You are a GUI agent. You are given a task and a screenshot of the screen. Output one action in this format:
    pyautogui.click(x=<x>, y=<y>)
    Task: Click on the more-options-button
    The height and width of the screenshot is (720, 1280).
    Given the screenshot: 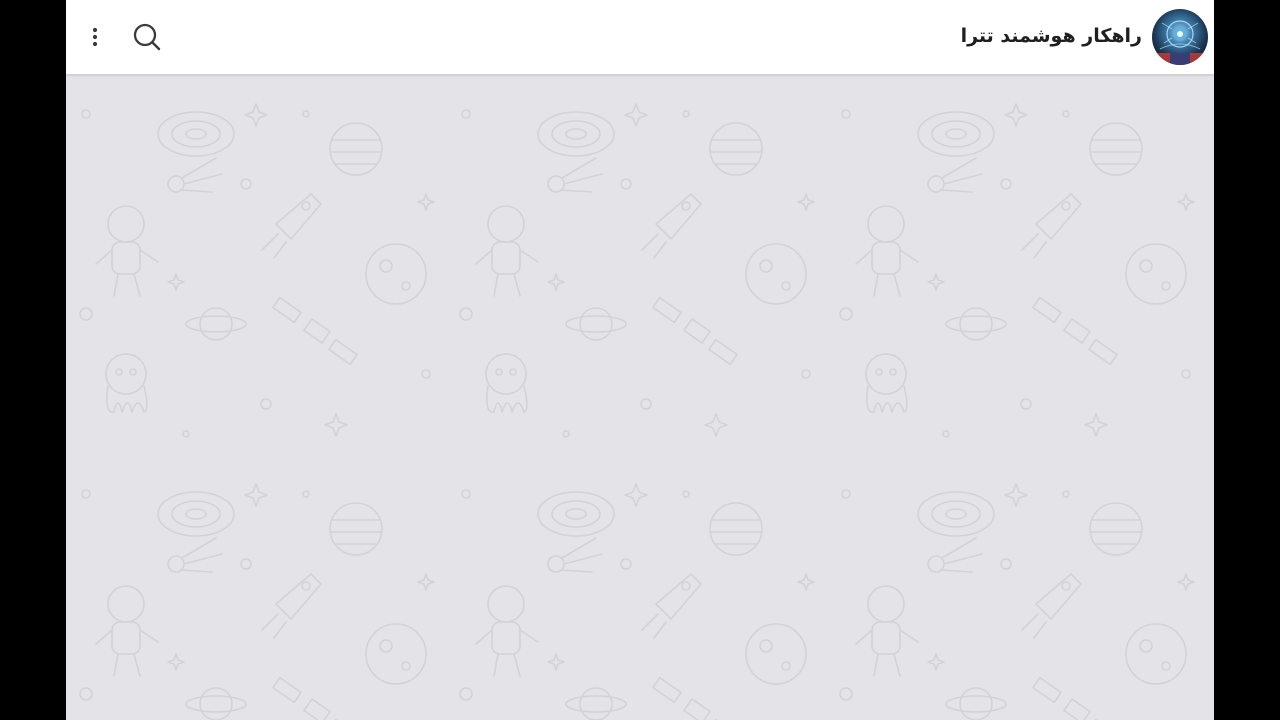 What is the action you would take?
    pyautogui.click(x=95, y=37)
    